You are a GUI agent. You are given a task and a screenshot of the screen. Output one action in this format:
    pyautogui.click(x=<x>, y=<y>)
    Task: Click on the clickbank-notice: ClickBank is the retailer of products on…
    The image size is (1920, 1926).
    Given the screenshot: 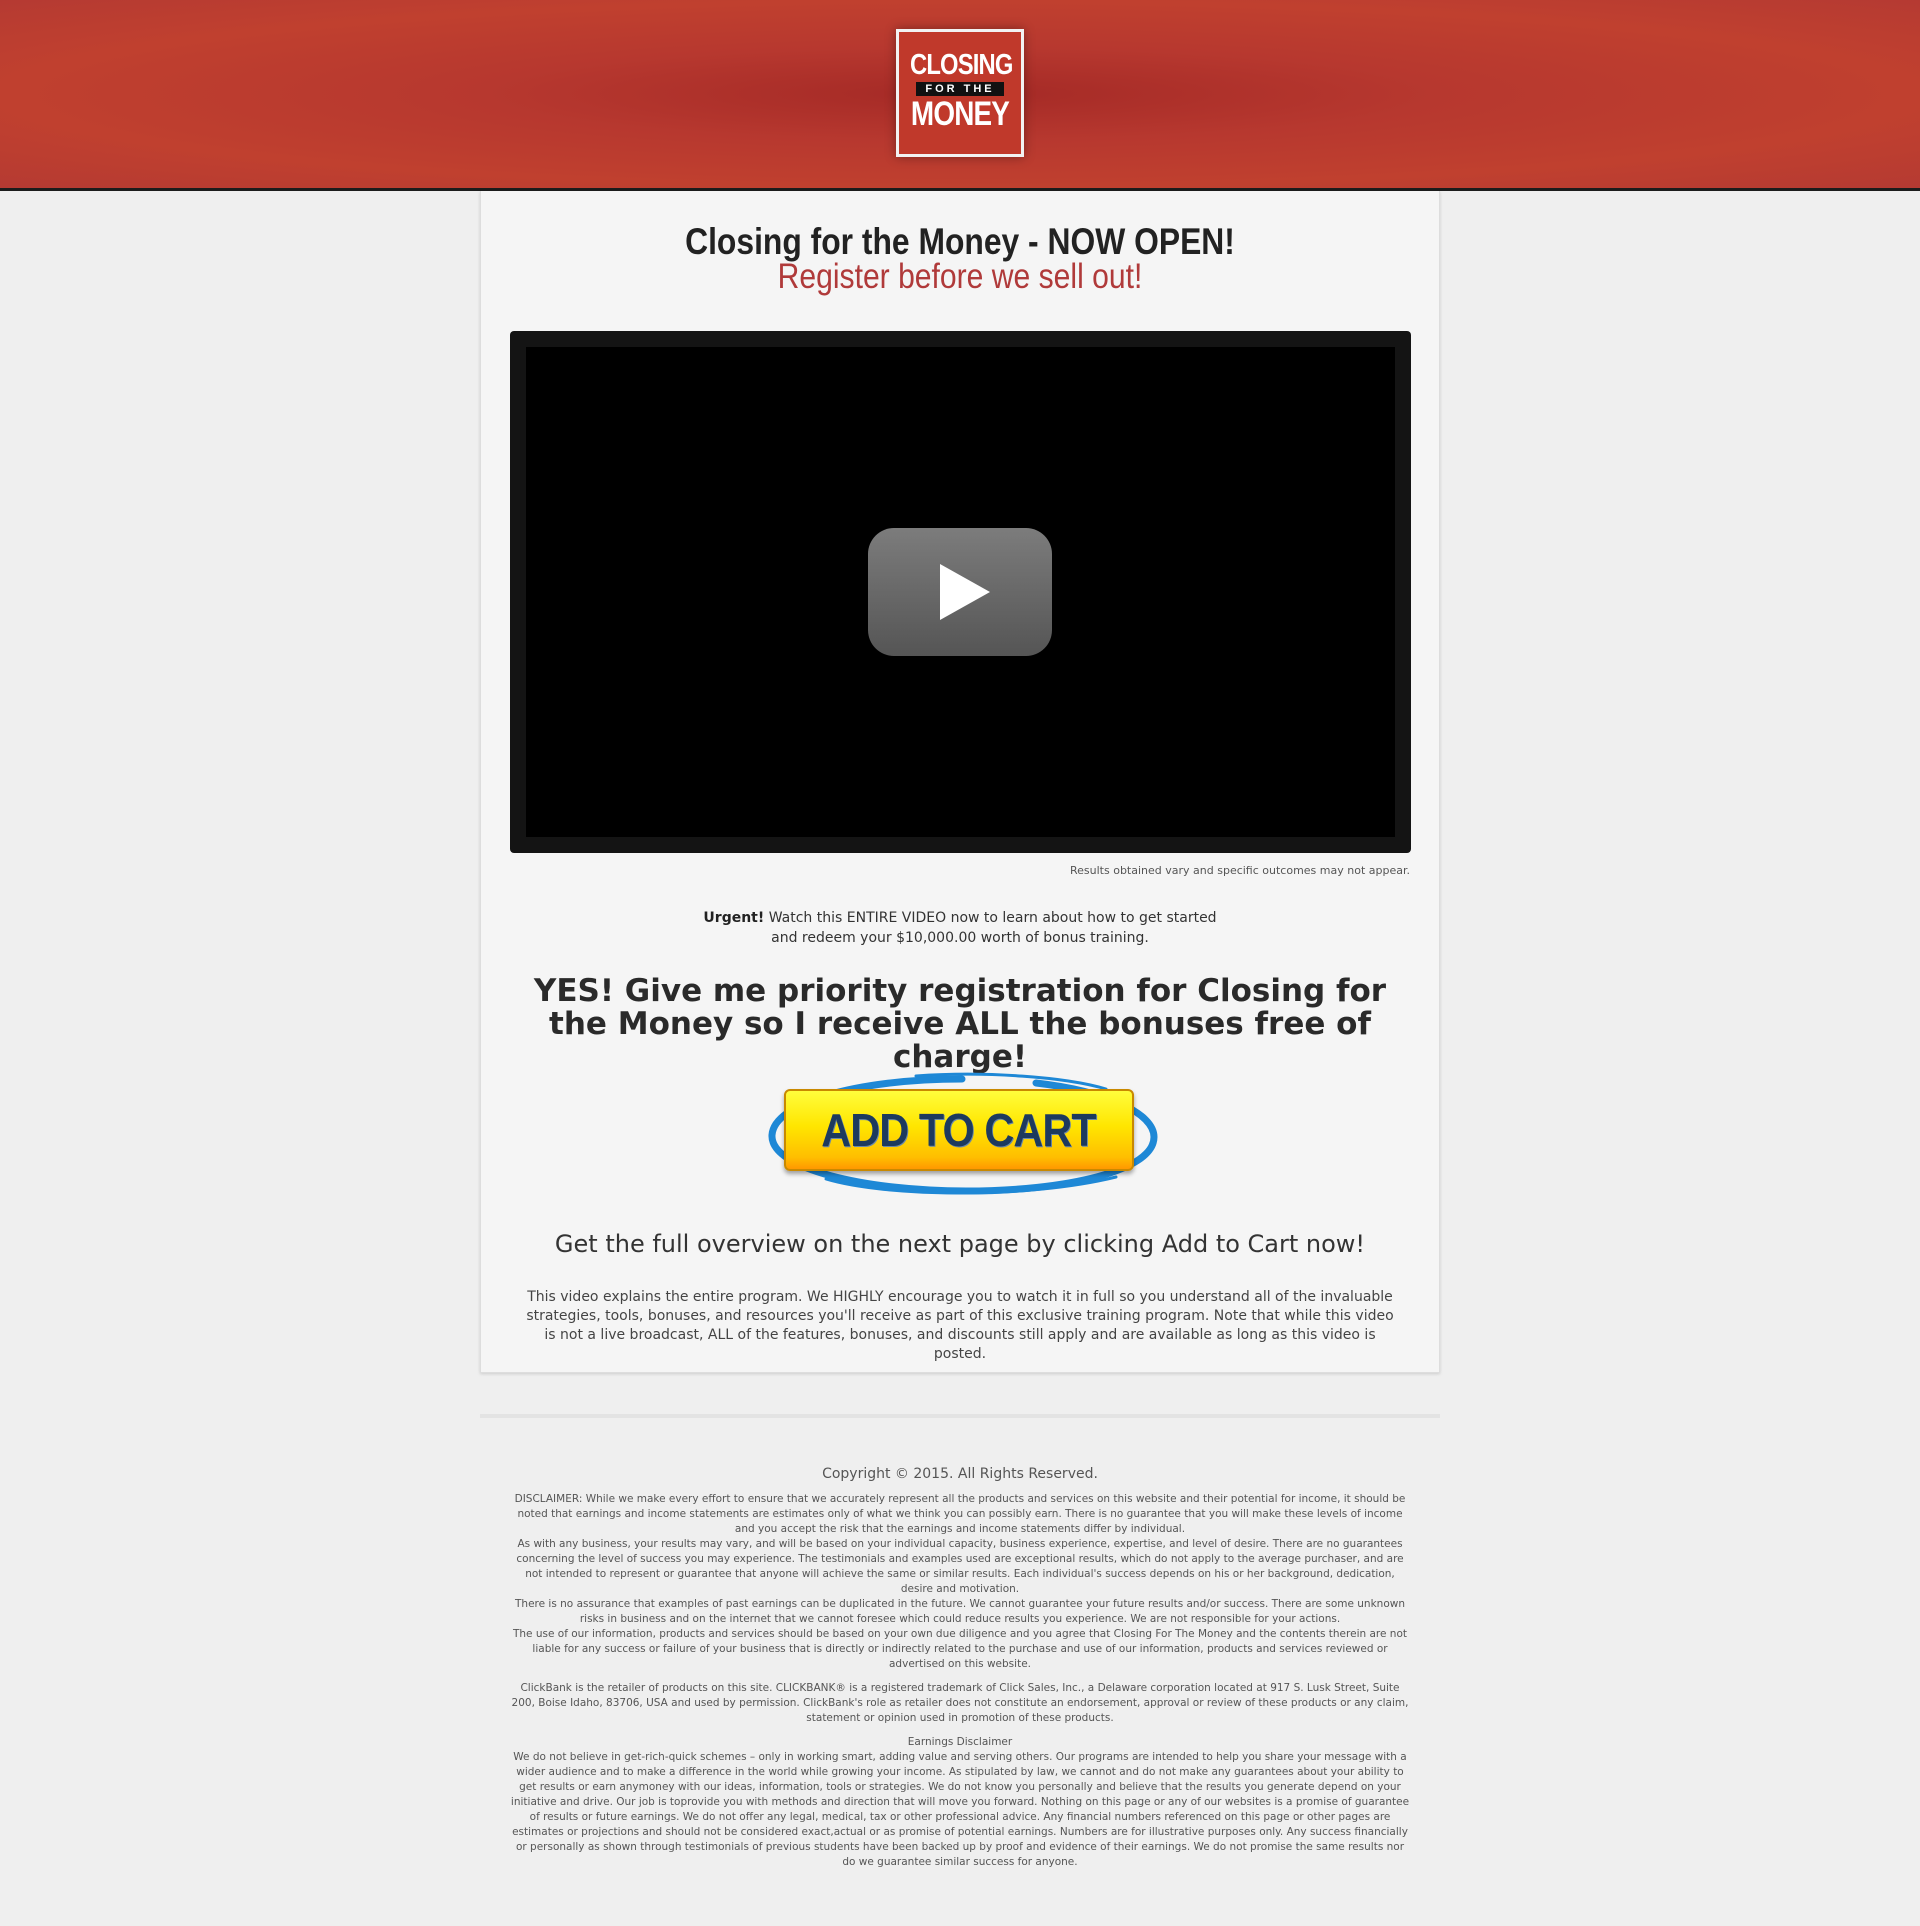 What is the action you would take?
    pyautogui.click(x=960, y=1703)
    